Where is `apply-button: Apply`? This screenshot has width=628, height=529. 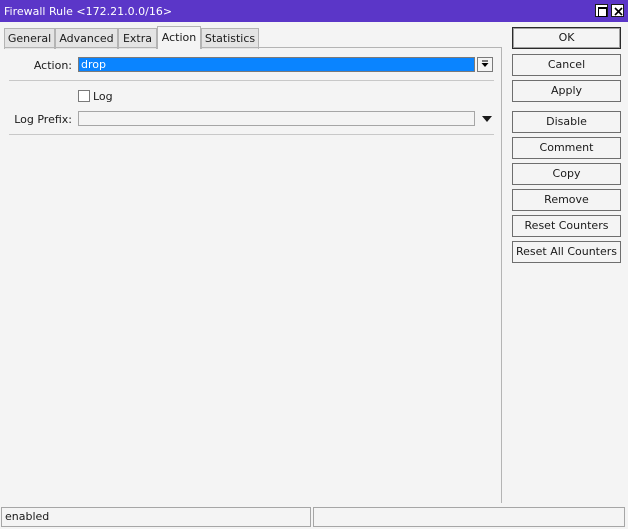 apply-button: Apply is located at coordinates (566, 91).